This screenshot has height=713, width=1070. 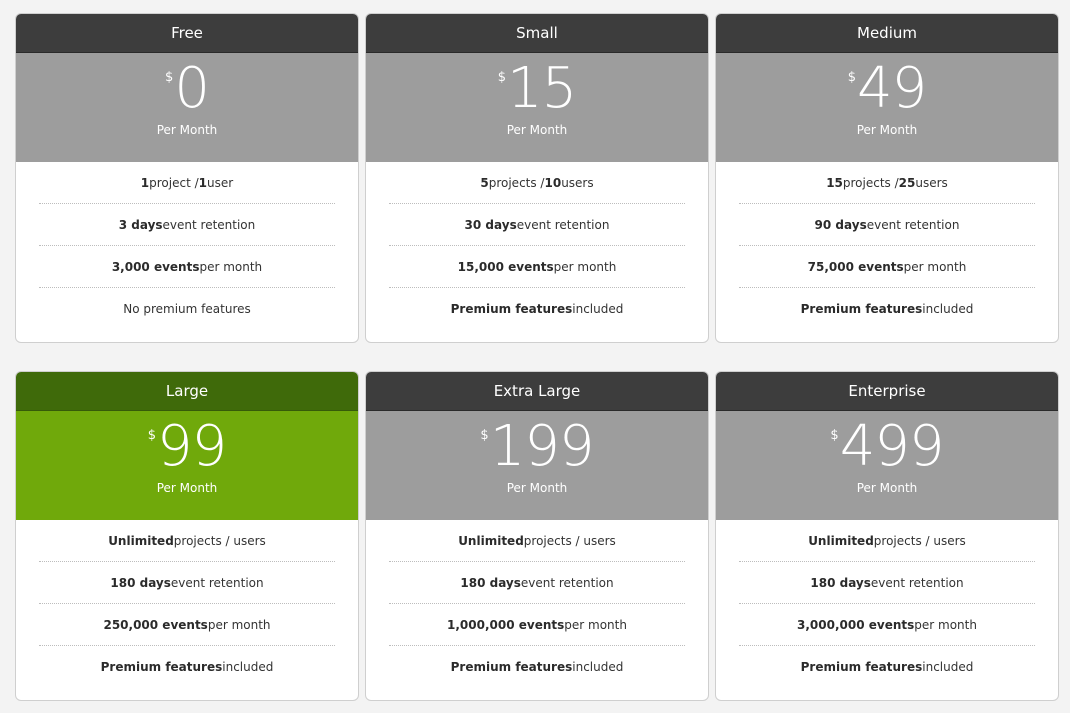 What do you see at coordinates (537, 391) in the screenshot?
I see `plan-name: Extra Large` at bounding box center [537, 391].